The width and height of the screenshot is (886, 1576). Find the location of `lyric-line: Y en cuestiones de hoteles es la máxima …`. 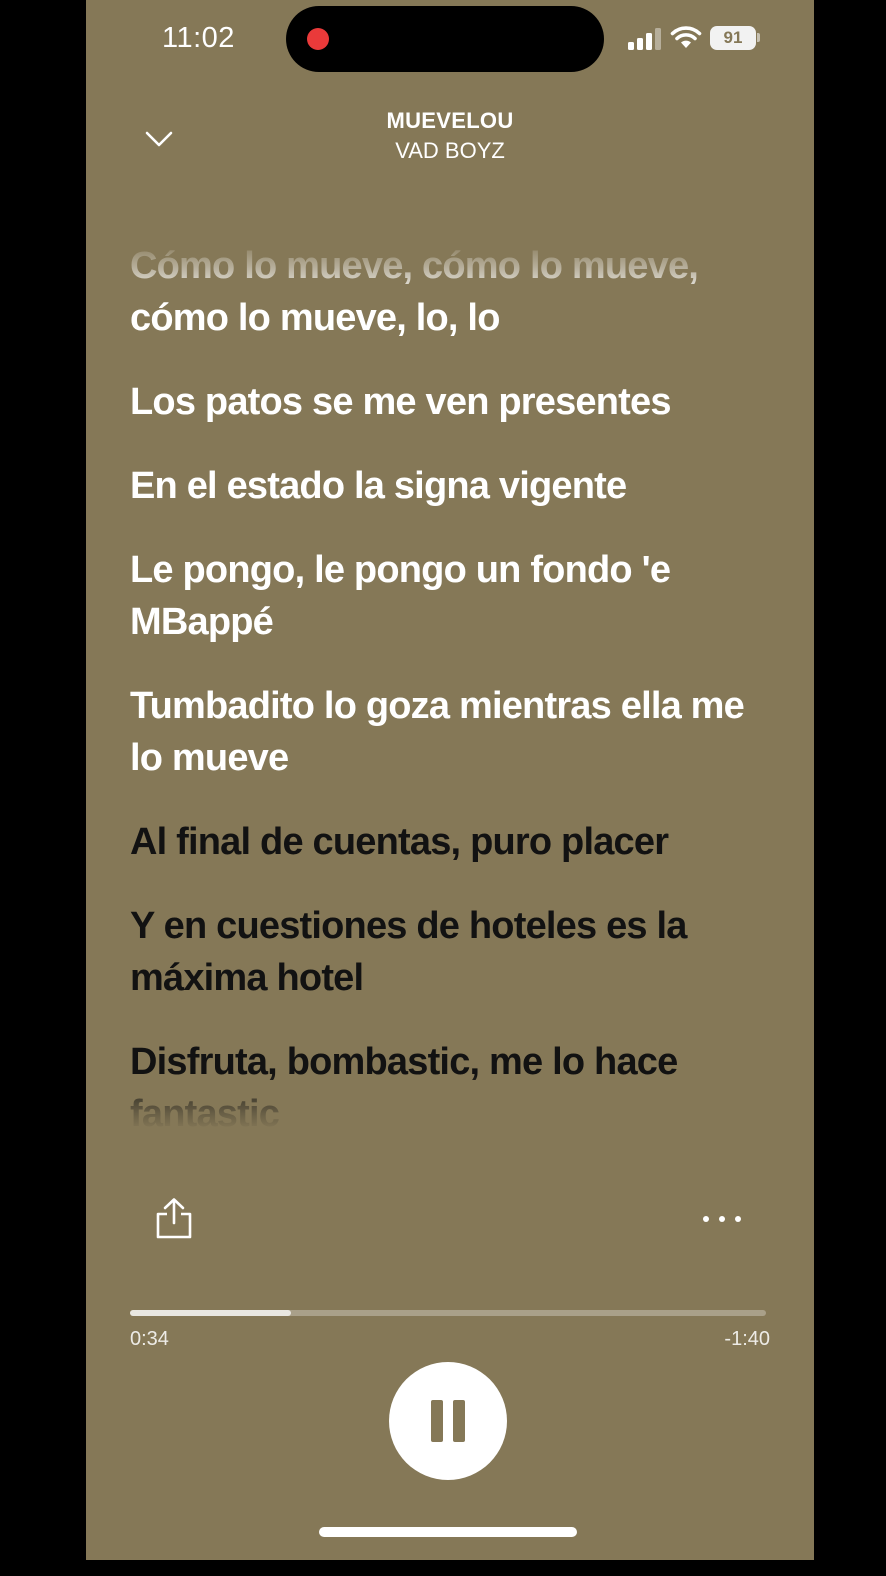

lyric-line: Y en cuestiones de hoteles es la máxima … is located at coordinates (450, 952).